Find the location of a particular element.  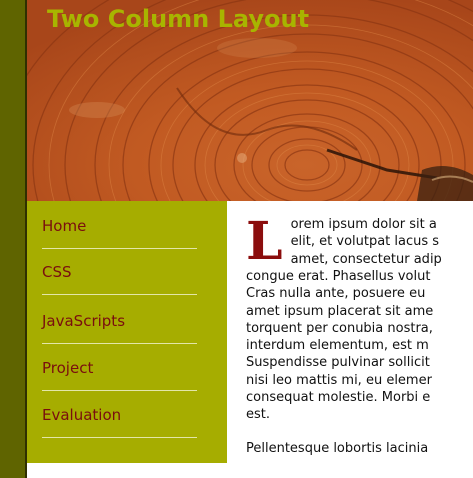

text-line: torquent per conubia nostra, is located at coordinates (339, 328).